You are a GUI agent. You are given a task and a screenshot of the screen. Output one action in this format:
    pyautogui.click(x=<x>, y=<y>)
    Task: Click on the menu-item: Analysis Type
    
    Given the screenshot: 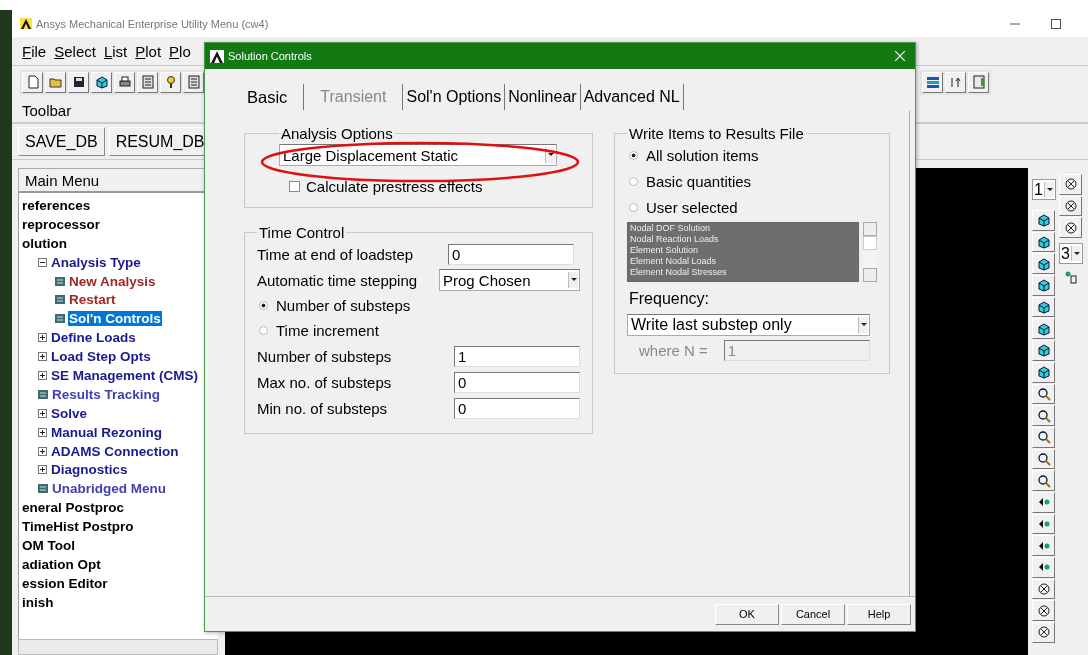 What is the action you would take?
    pyautogui.click(x=96, y=262)
    